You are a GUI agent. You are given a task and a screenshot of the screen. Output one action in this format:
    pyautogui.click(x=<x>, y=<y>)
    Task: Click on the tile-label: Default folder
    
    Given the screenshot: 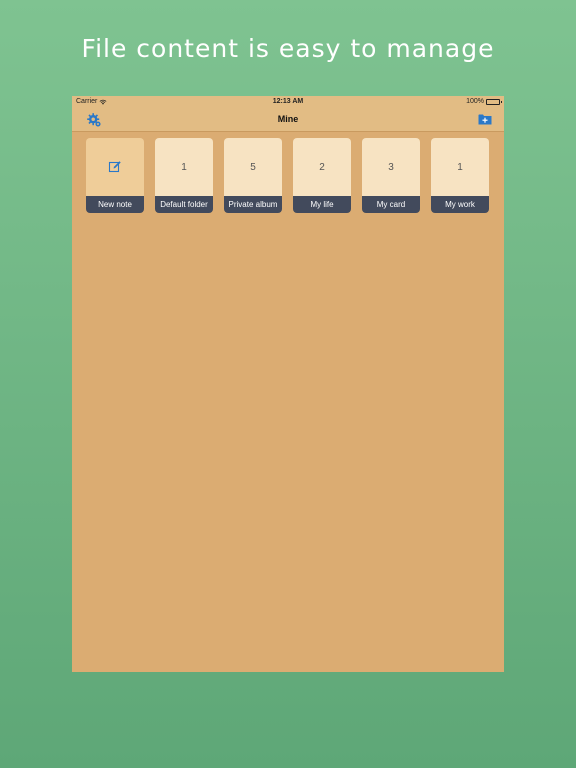 What is the action you would take?
    pyautogui.click(x=184, y=204)
    